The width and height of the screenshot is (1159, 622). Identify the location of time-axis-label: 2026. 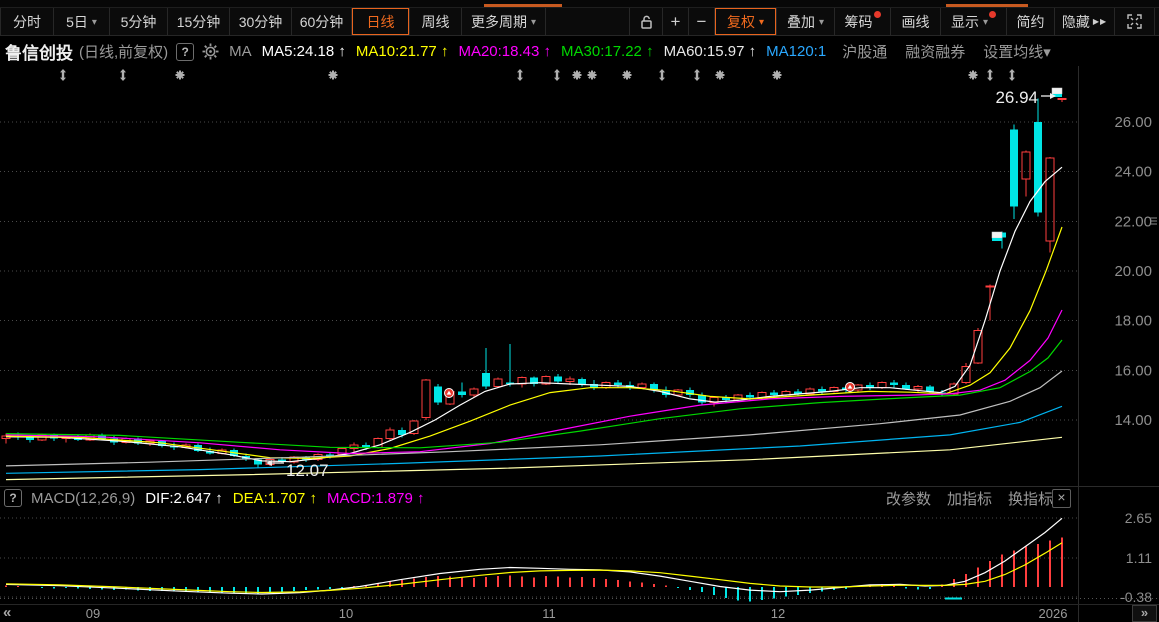
(1053, 613).